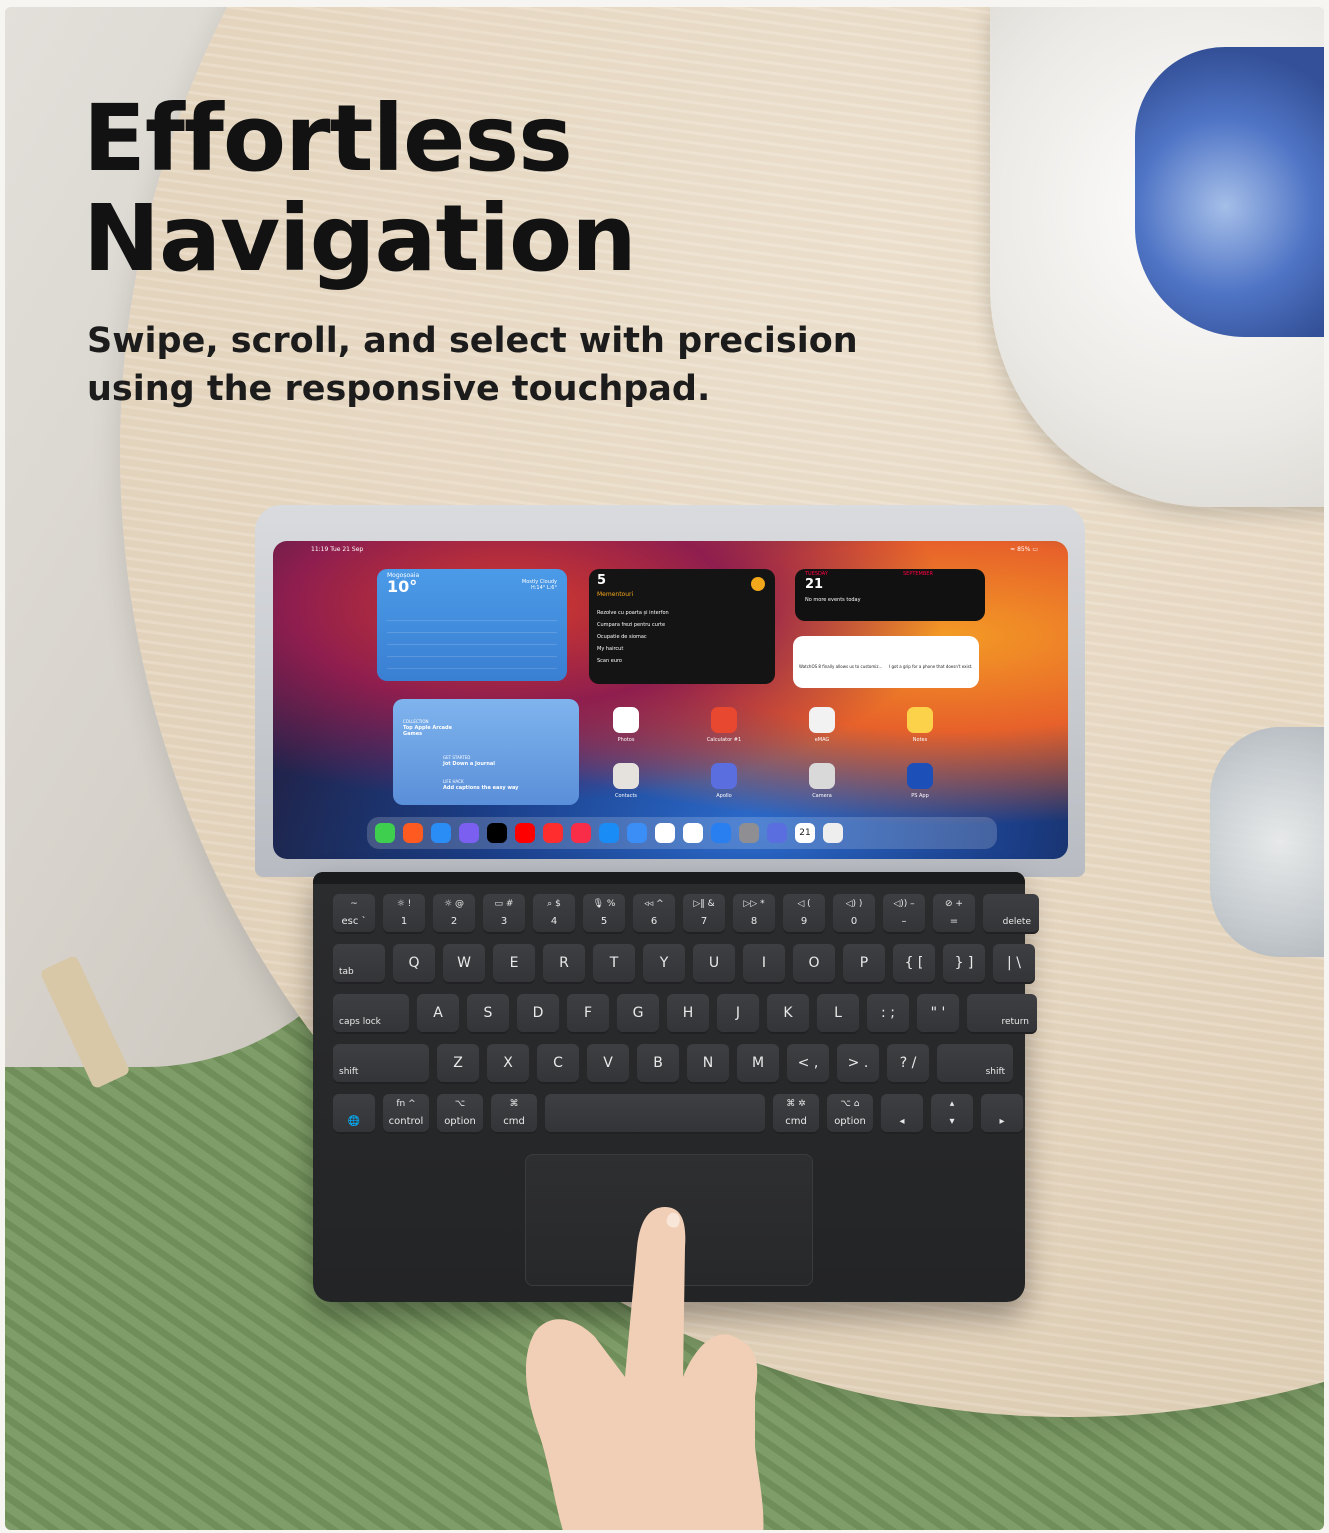 This screenshot has height=1533, width=1329. I want to click on key: delete, so click(1011, 914).